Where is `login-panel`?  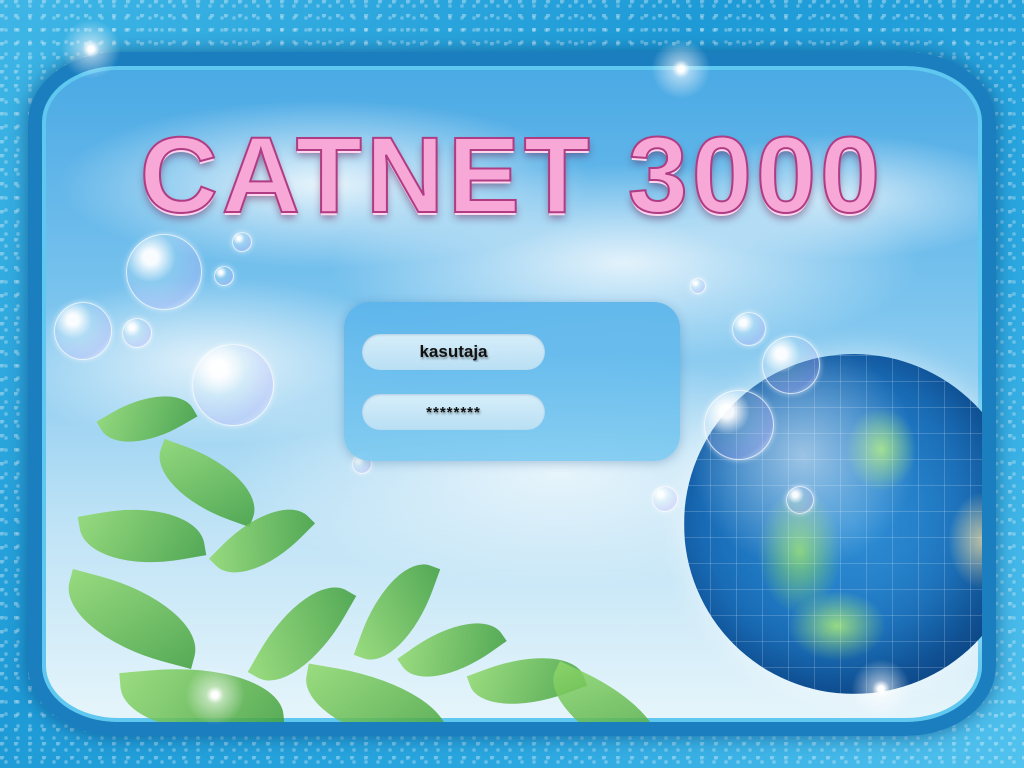 login-panel is located at coordinates (512, 381).